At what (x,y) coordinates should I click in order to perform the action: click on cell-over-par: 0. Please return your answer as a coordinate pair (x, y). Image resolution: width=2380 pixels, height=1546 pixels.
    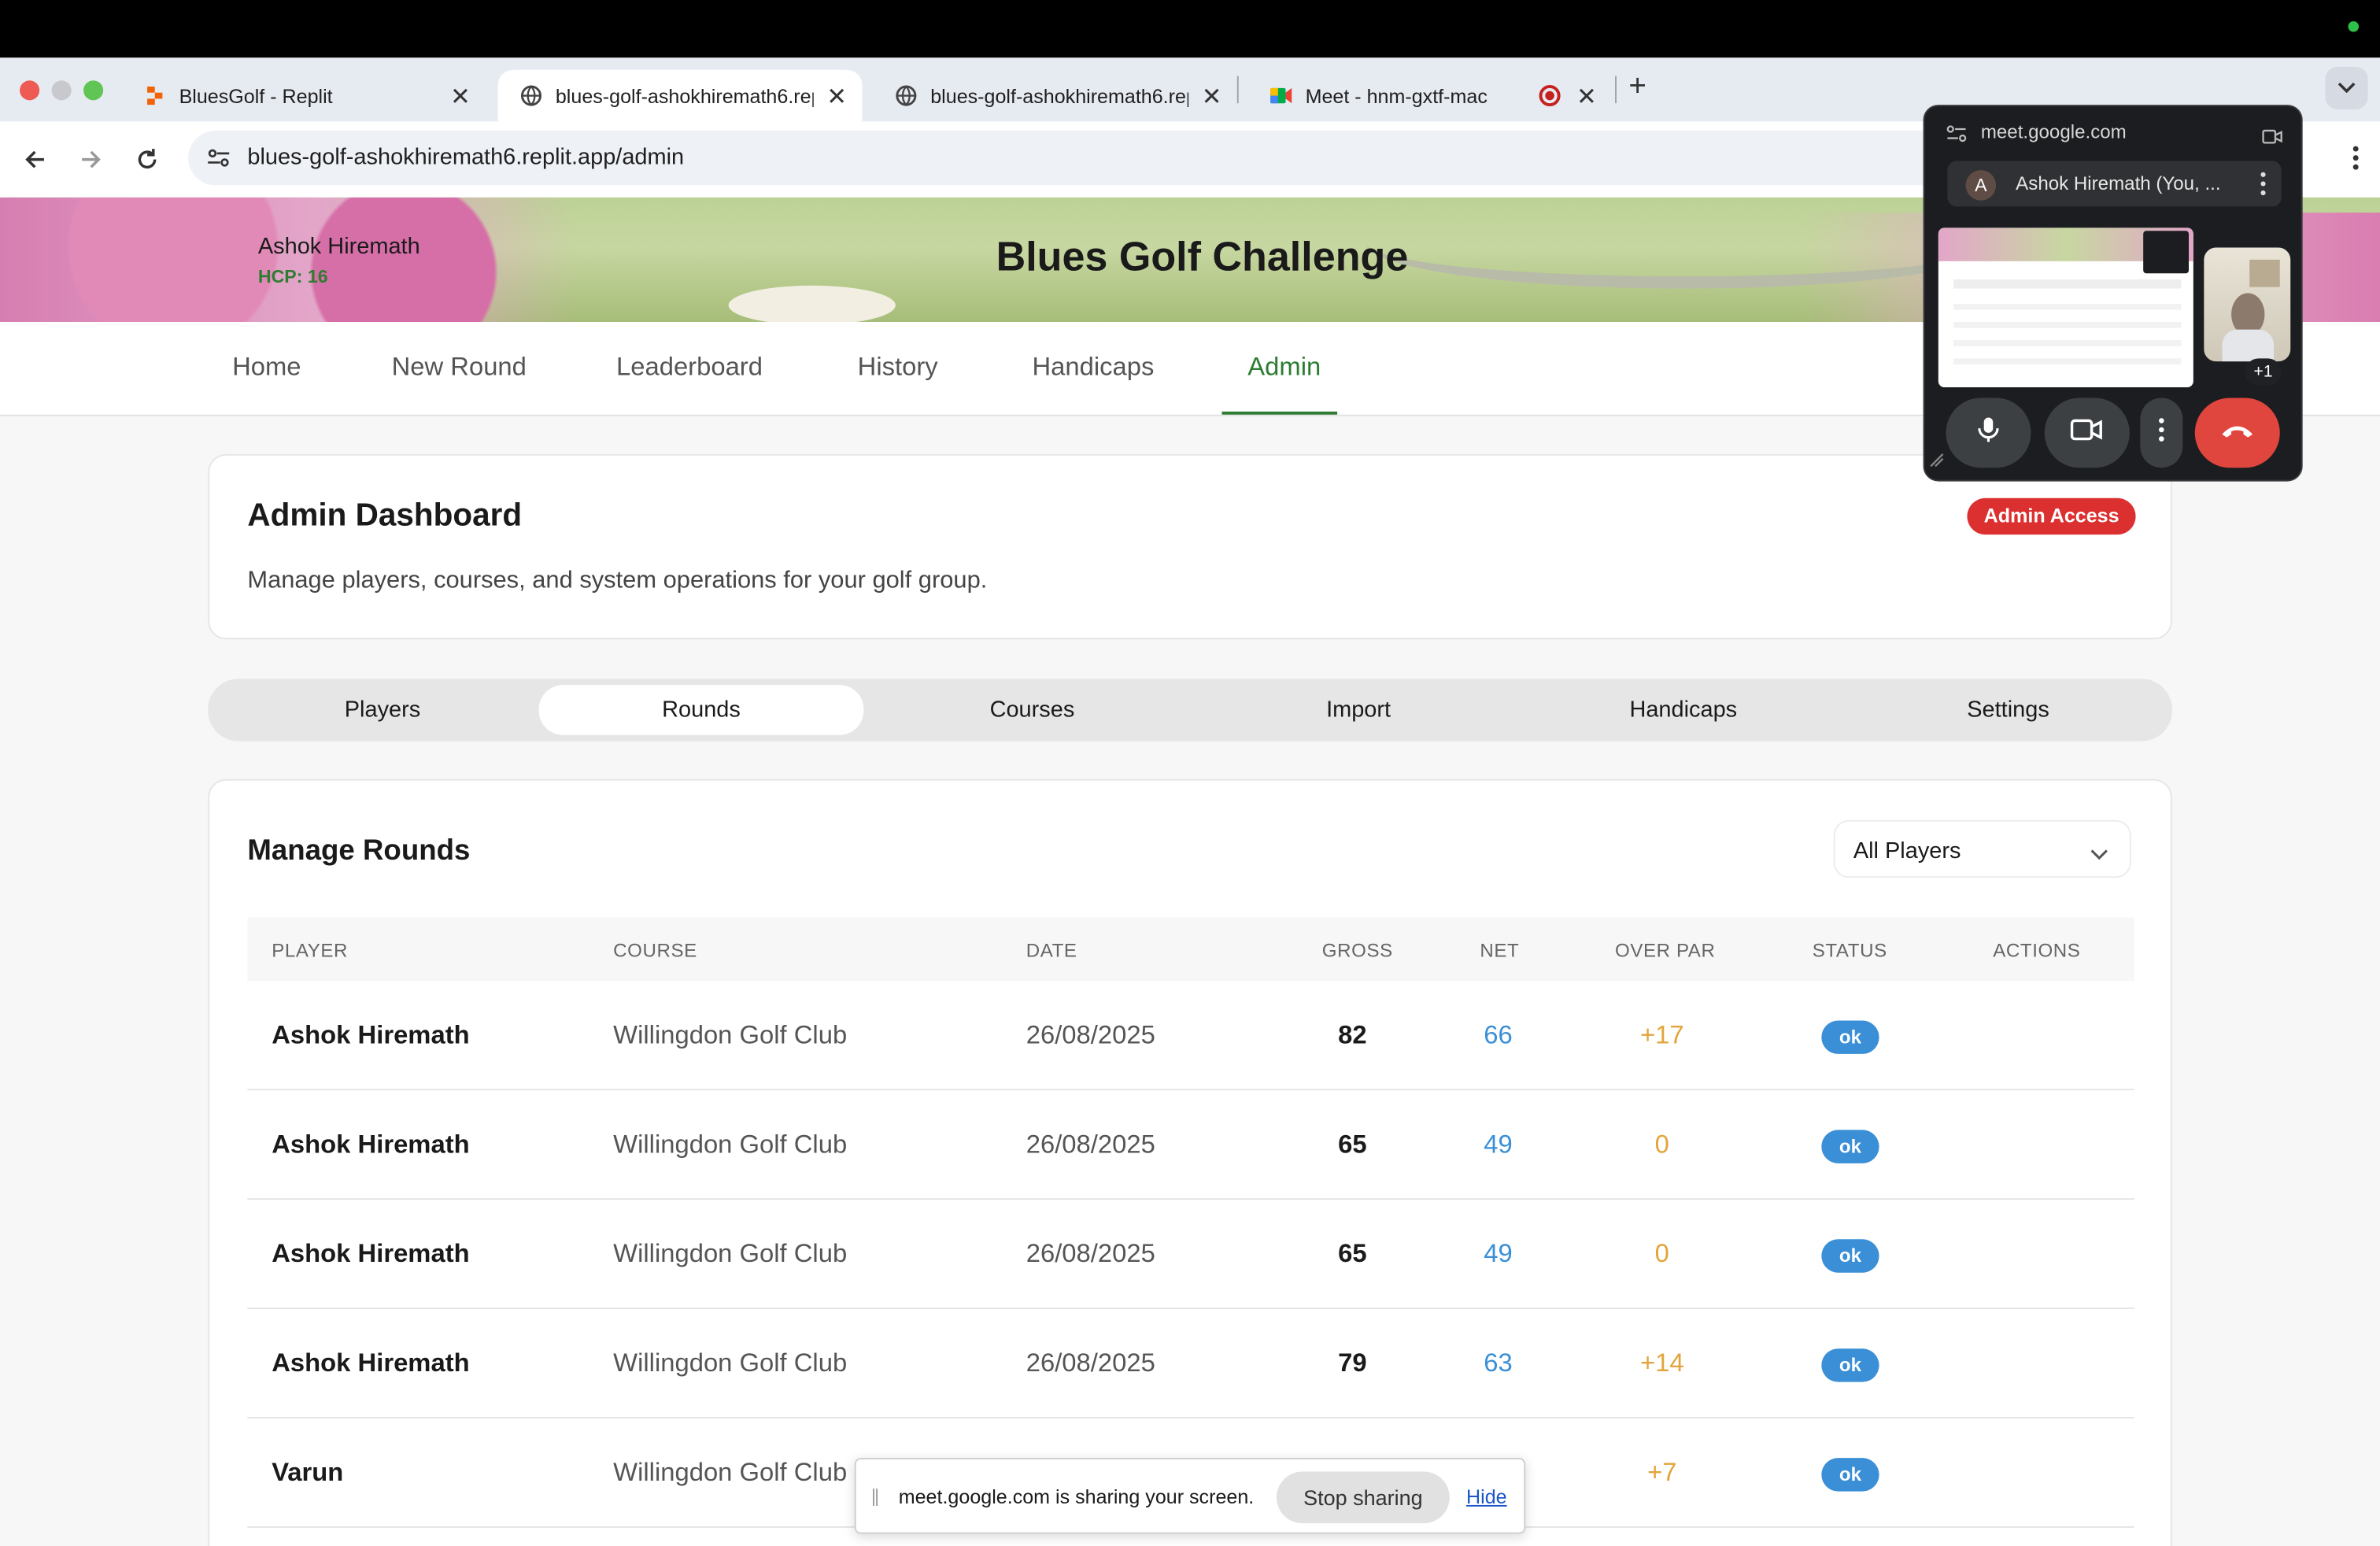
    Looking at the image, I should click on (1661, 1253).